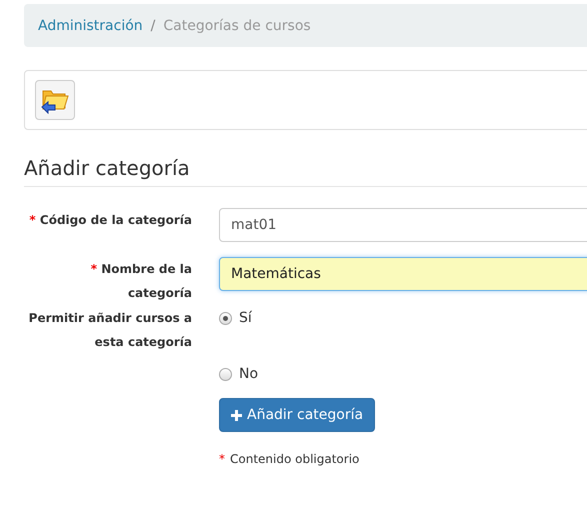  What do you see at coordinates (295, 459) in the screenshot?
I see `required-note: Contenido obligatorio` at bounding box center [295, 459].